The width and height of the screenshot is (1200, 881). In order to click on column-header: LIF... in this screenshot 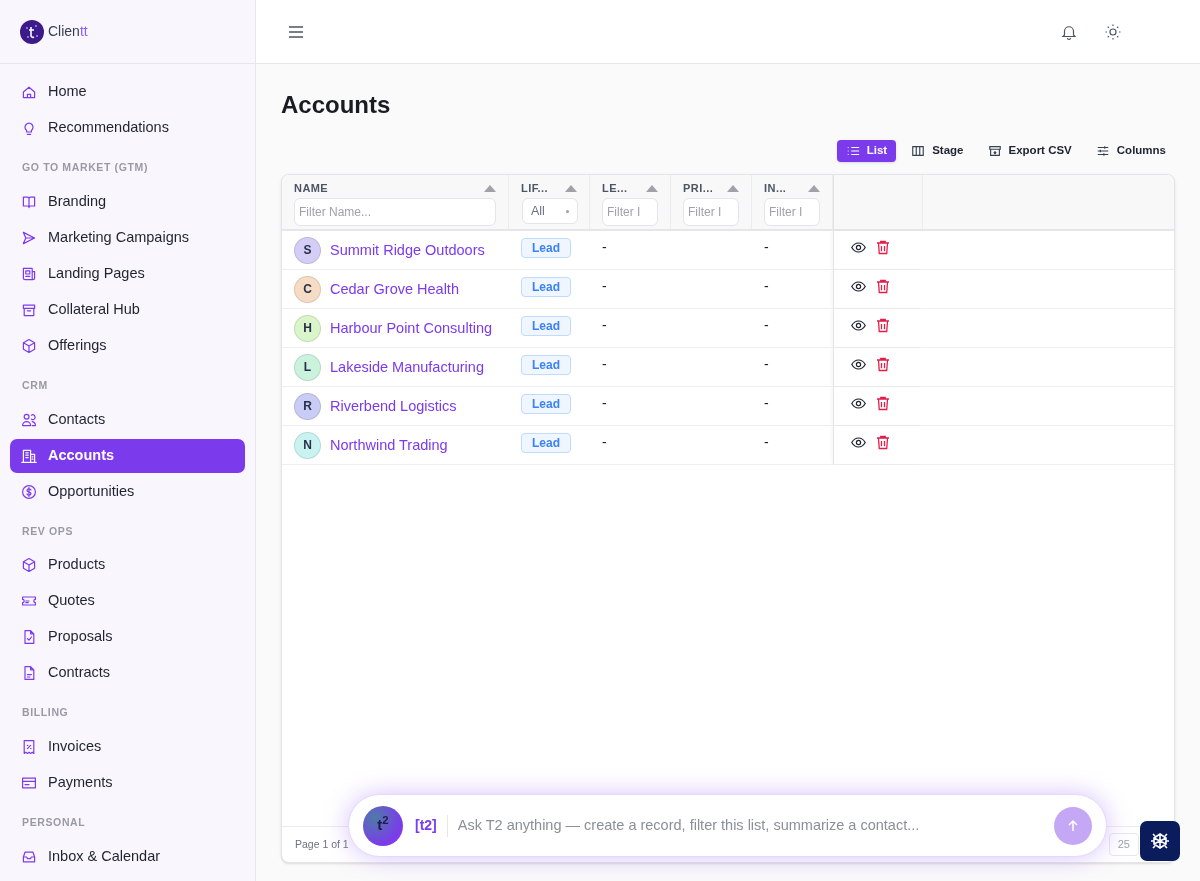, I will do `click(535, 188)`.